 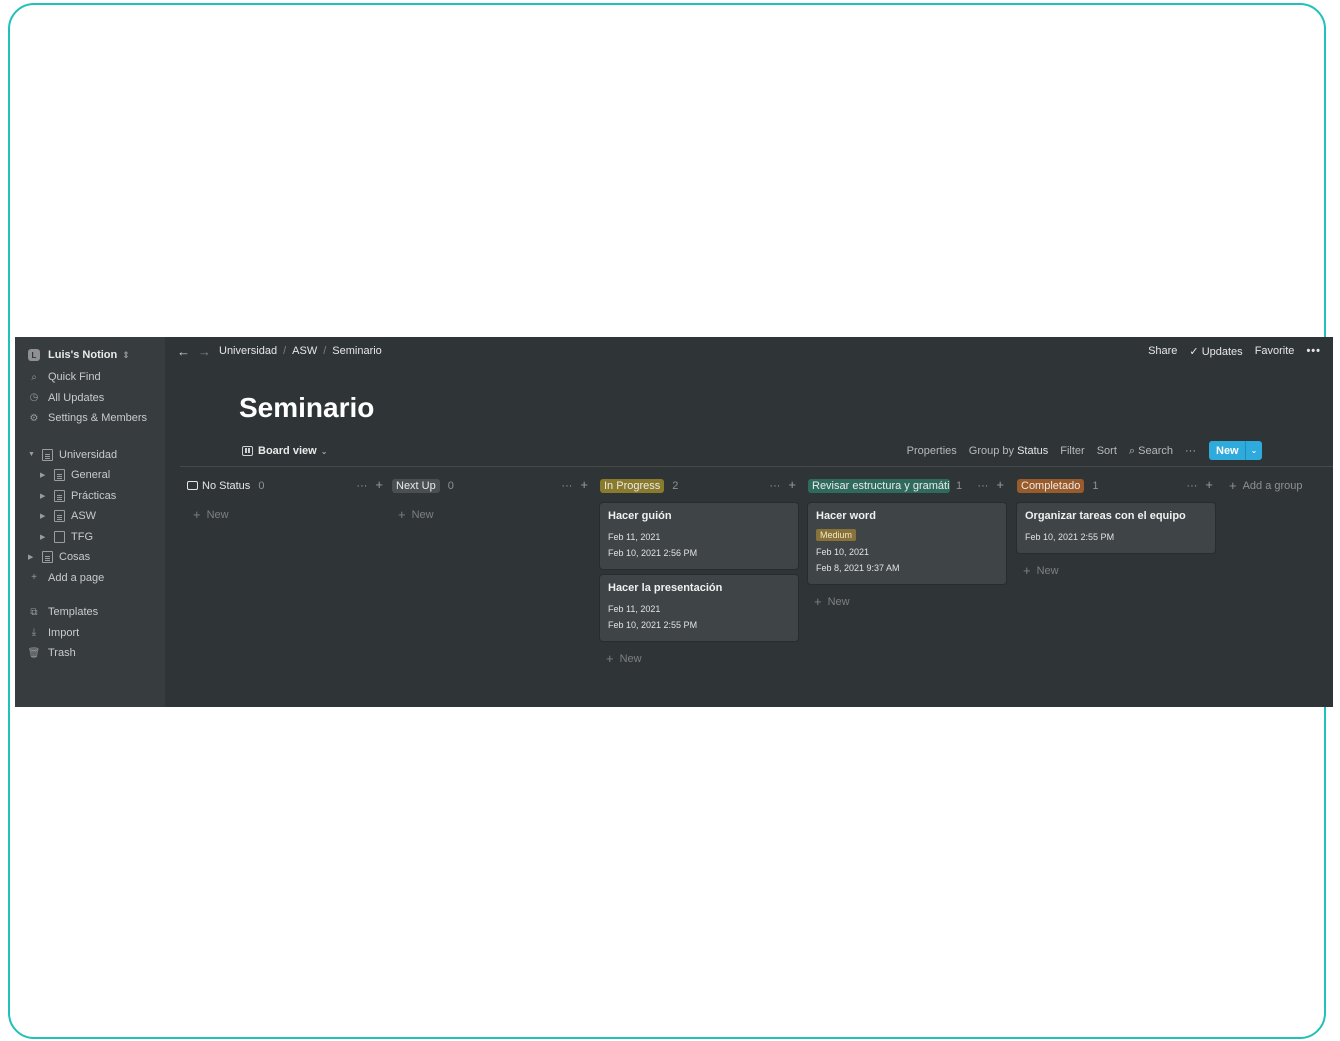 What do you see at coordinates (357, 351) in the screenshot?
I see `breadcrumb-seminario: Seminario` at bounding box center [357, 351].